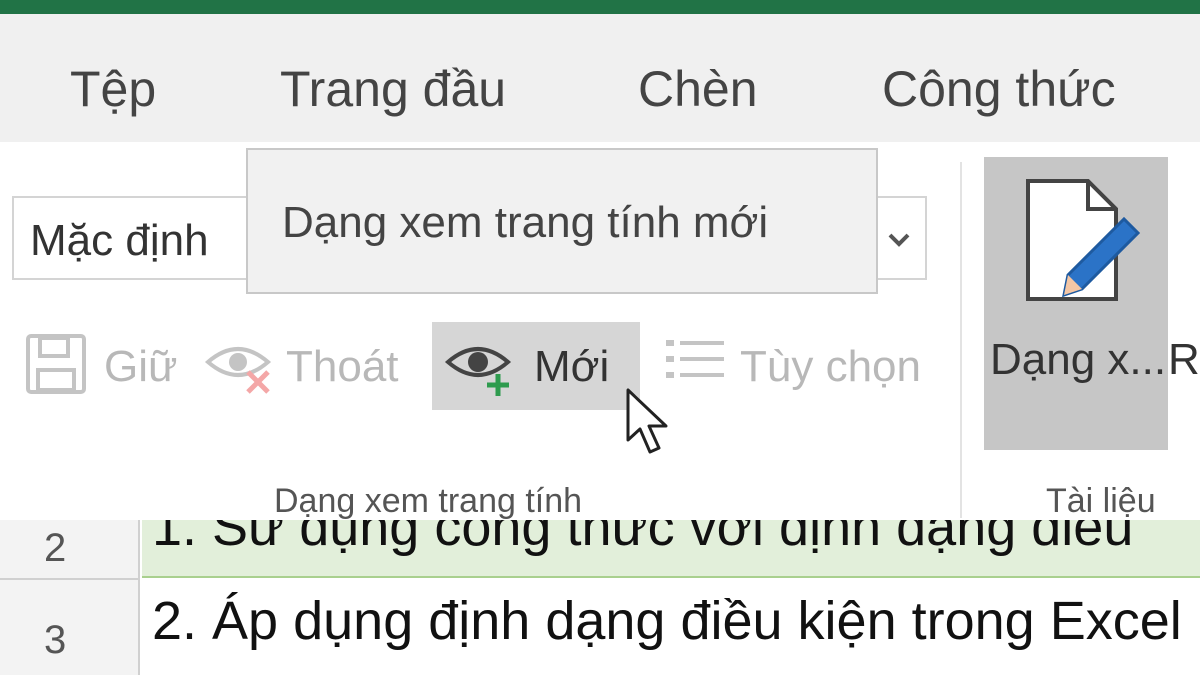 The image size is (1200, 675). What do you see at coordinates (1184, 359) in the screenshot?
I see `next-command-label: R` at bounding box center [1184, 359].